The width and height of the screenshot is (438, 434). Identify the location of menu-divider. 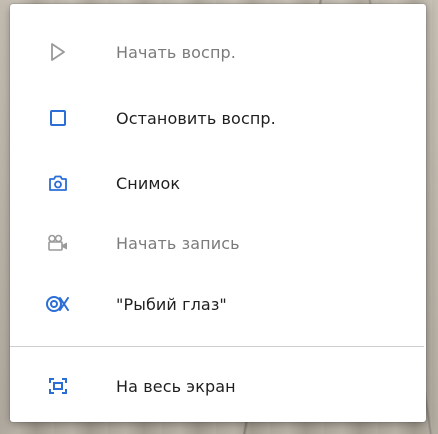
(217, 346).